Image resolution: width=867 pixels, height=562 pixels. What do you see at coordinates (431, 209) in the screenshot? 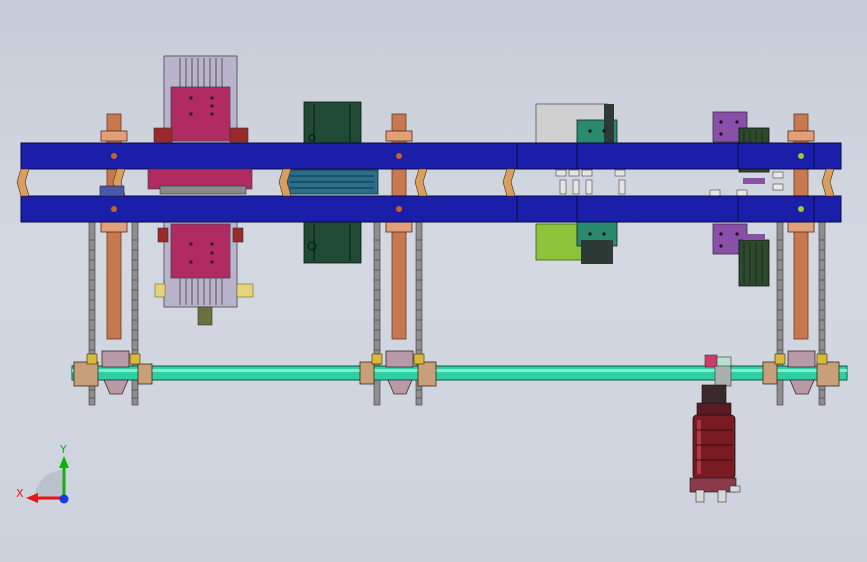
I see `cross-beam-lower` at bounding box center [431, 209].